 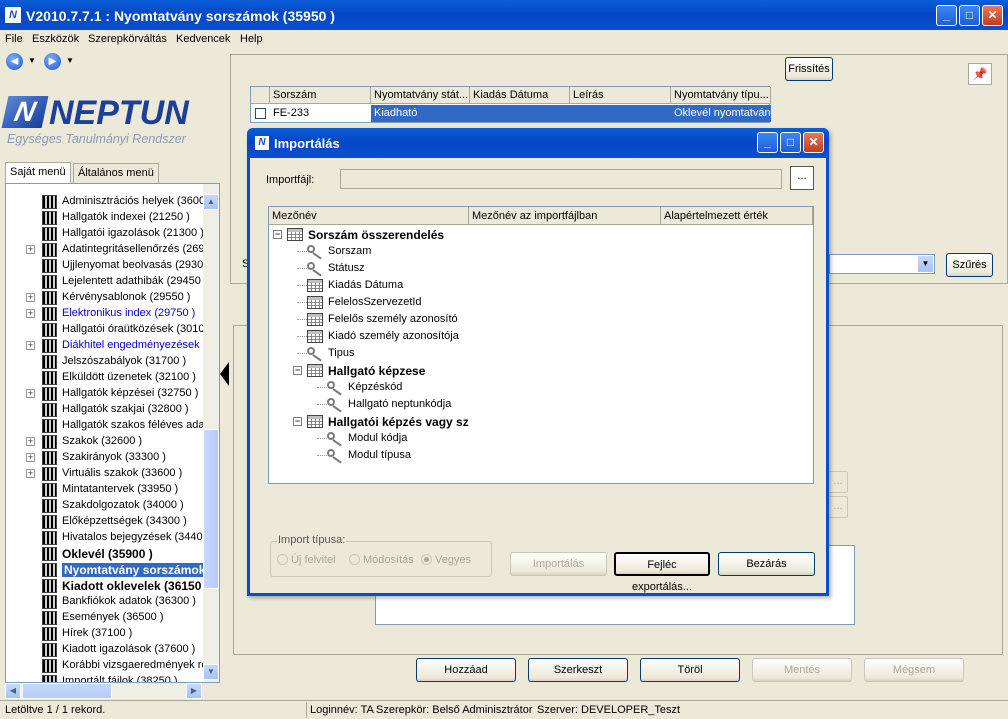 I want to click on add-button: Hozzáad, so click(x=466, y=670).